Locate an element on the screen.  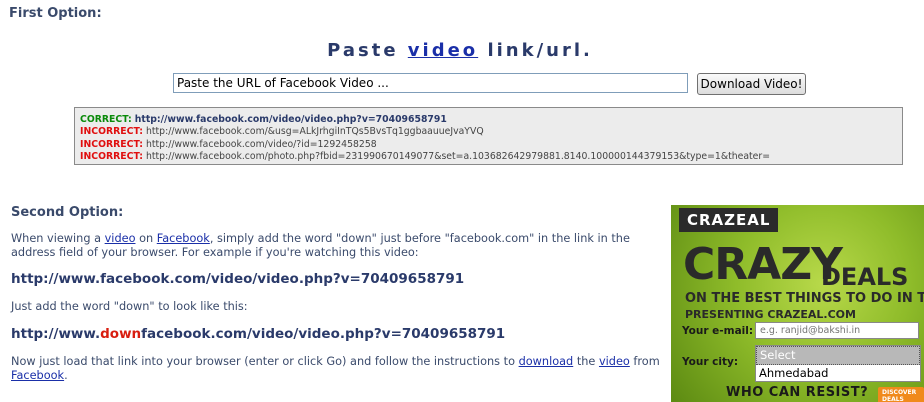
paste-video-instruction: Paste video link/url. is located at coordinates (462, 50).